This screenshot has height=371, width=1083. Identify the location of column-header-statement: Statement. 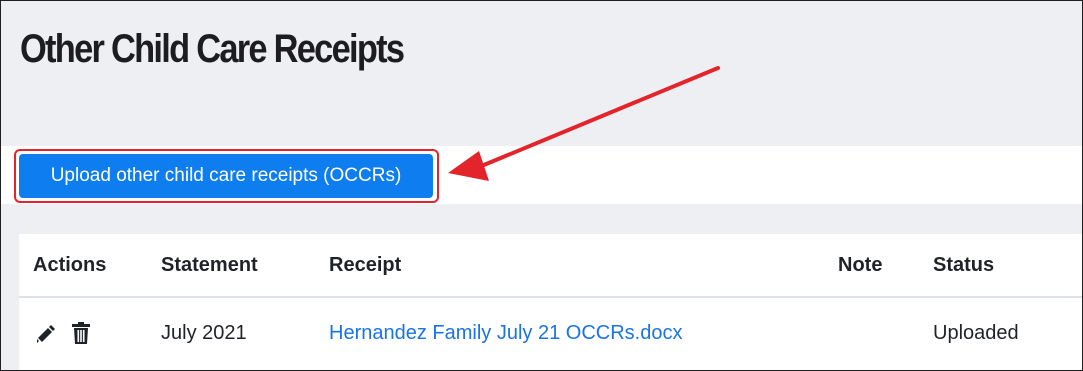
(245, 266).